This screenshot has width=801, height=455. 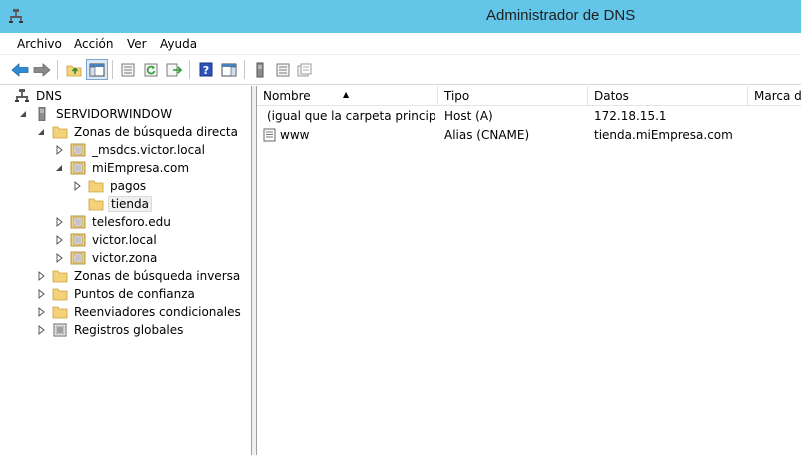 What do you see at coordinates (663, 135) in the screenshot?
I see `cell-data: tienda.miEmpresa.com` at bounding box center [663, 135].